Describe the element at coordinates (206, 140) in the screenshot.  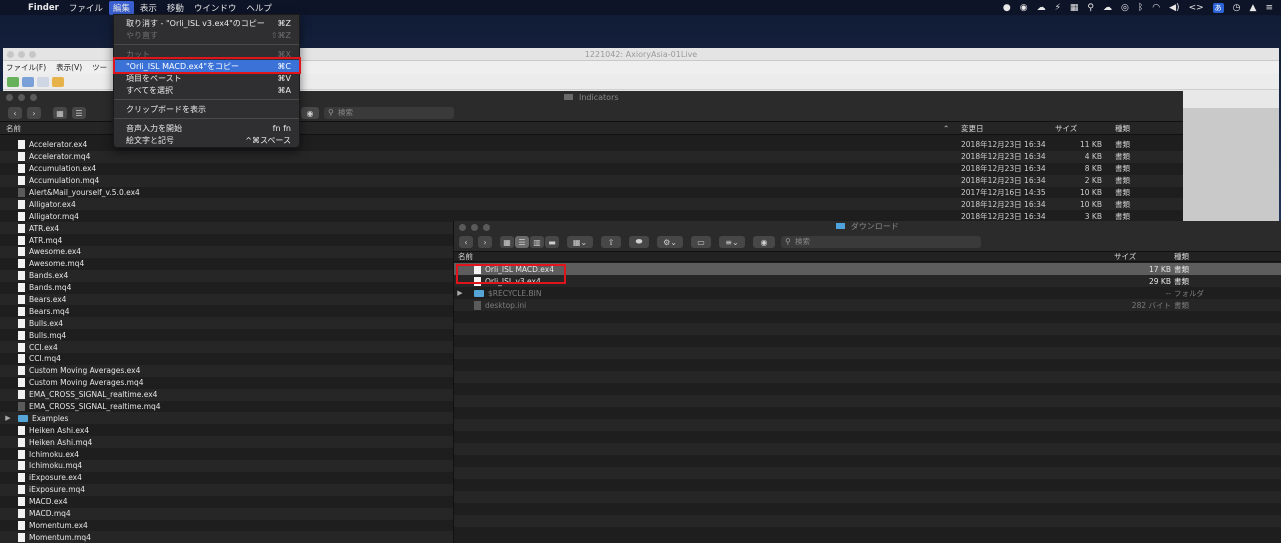
I see `edit-menu-item: 絵文字と記号 ^⌘スペース` at that location.